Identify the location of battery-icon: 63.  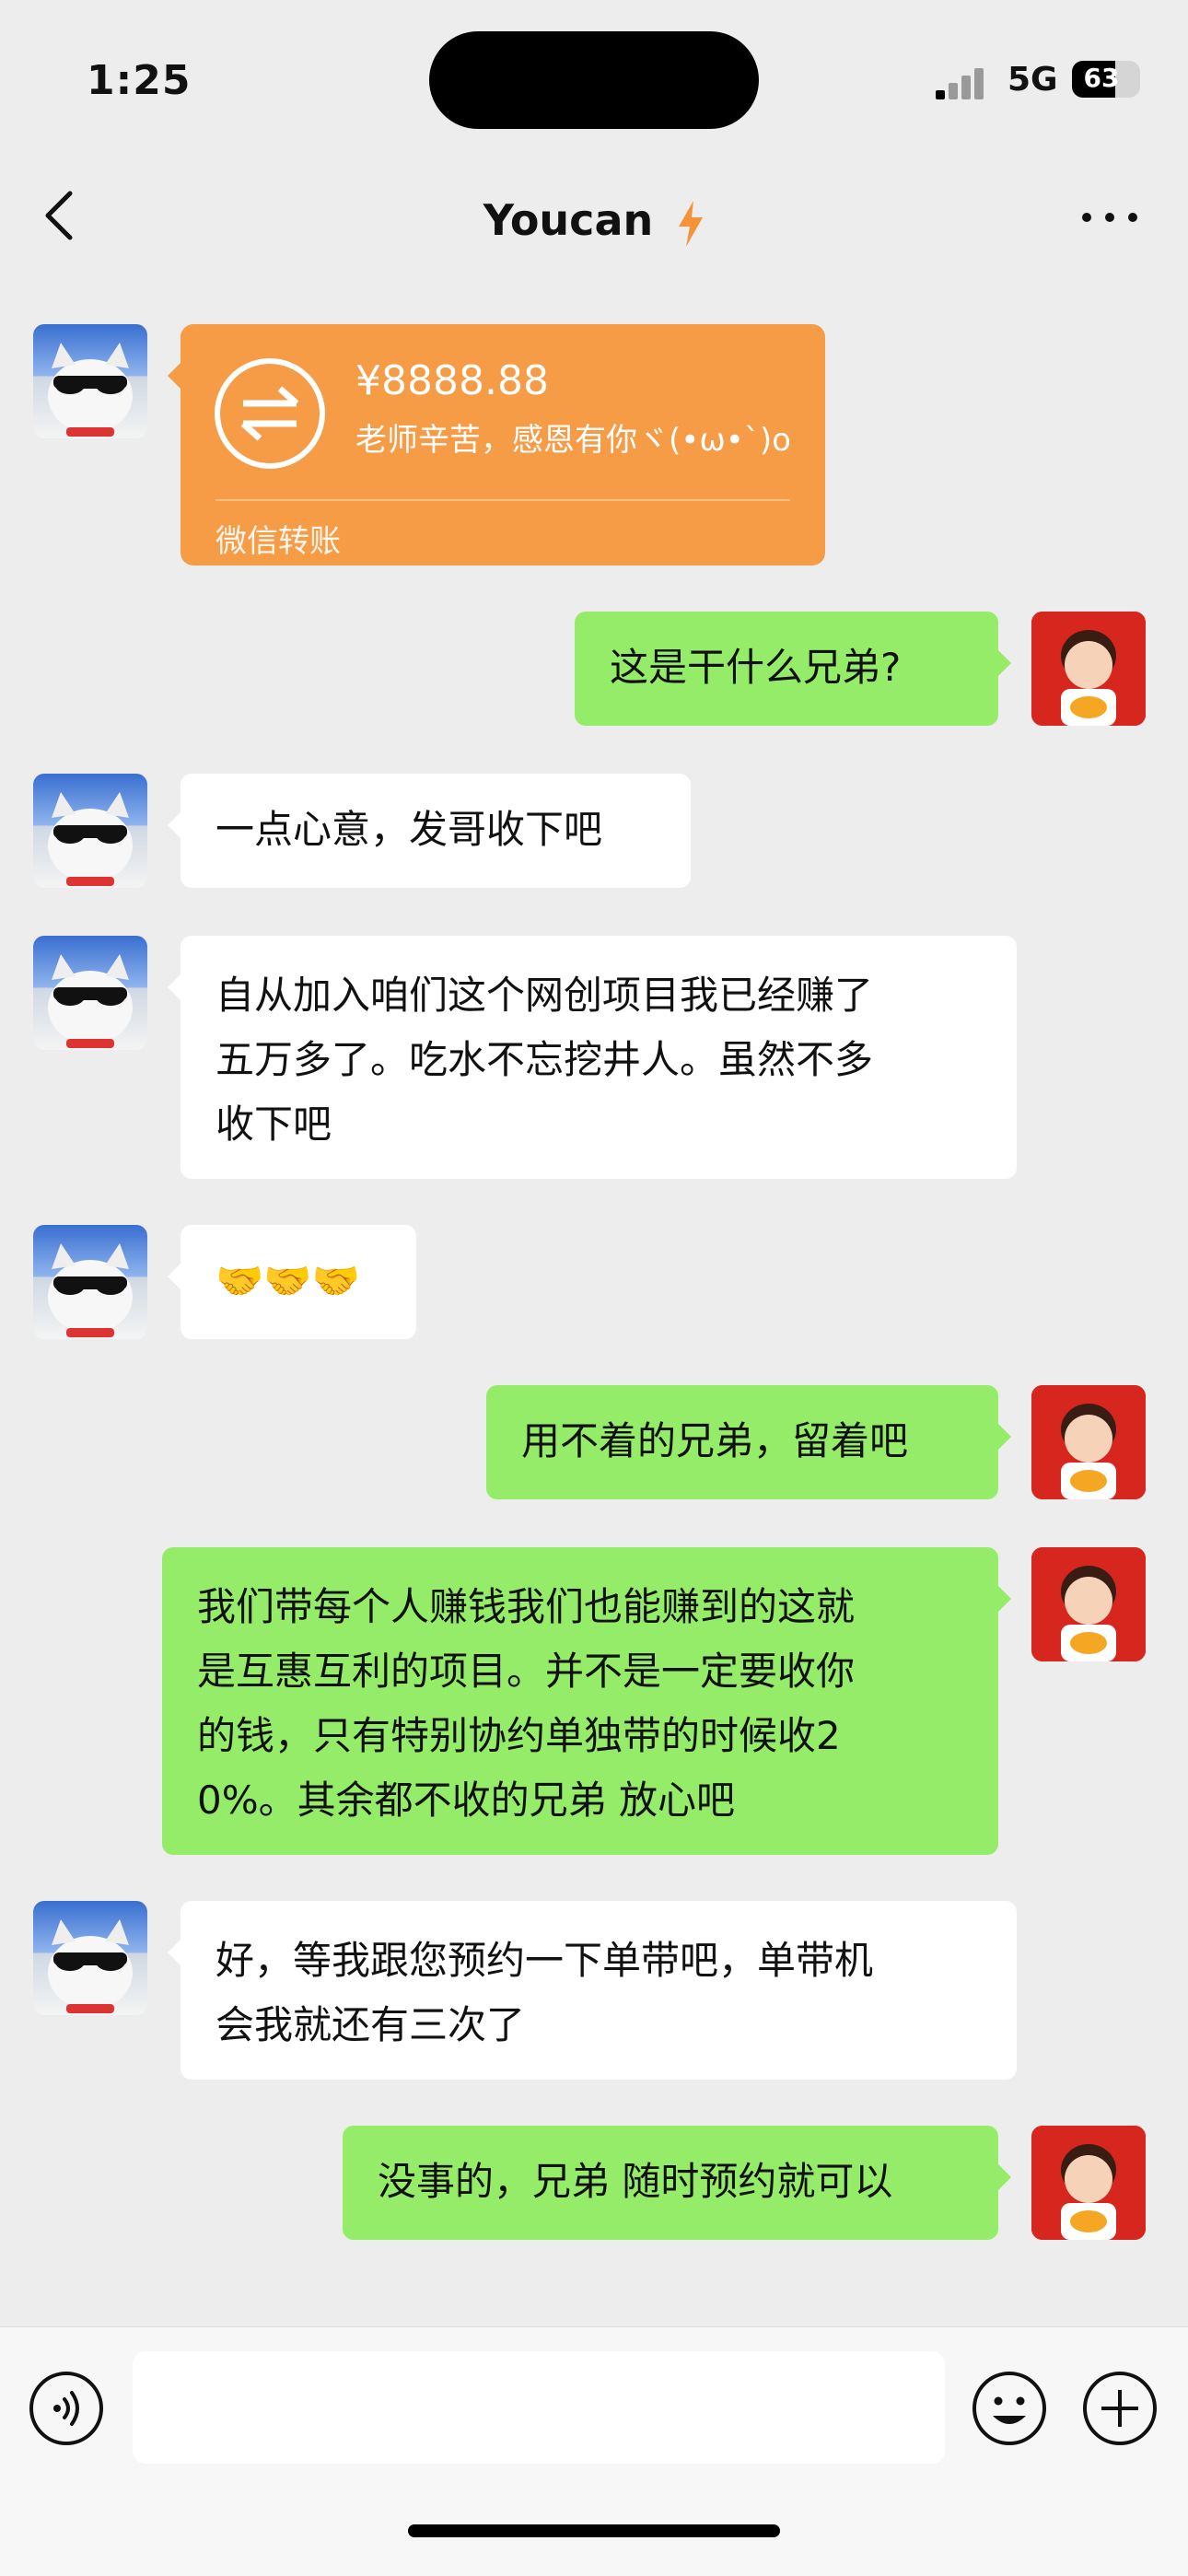
(1106, 79).